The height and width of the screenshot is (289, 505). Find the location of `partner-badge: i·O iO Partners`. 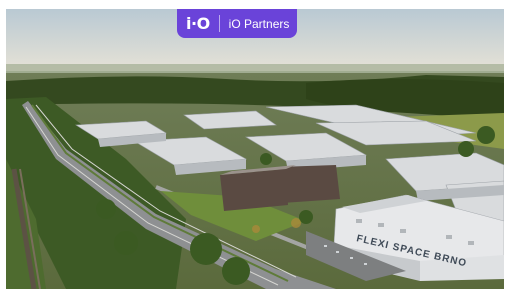

partner-badge: i·O iO Partners is located at coordinates (237, 23).